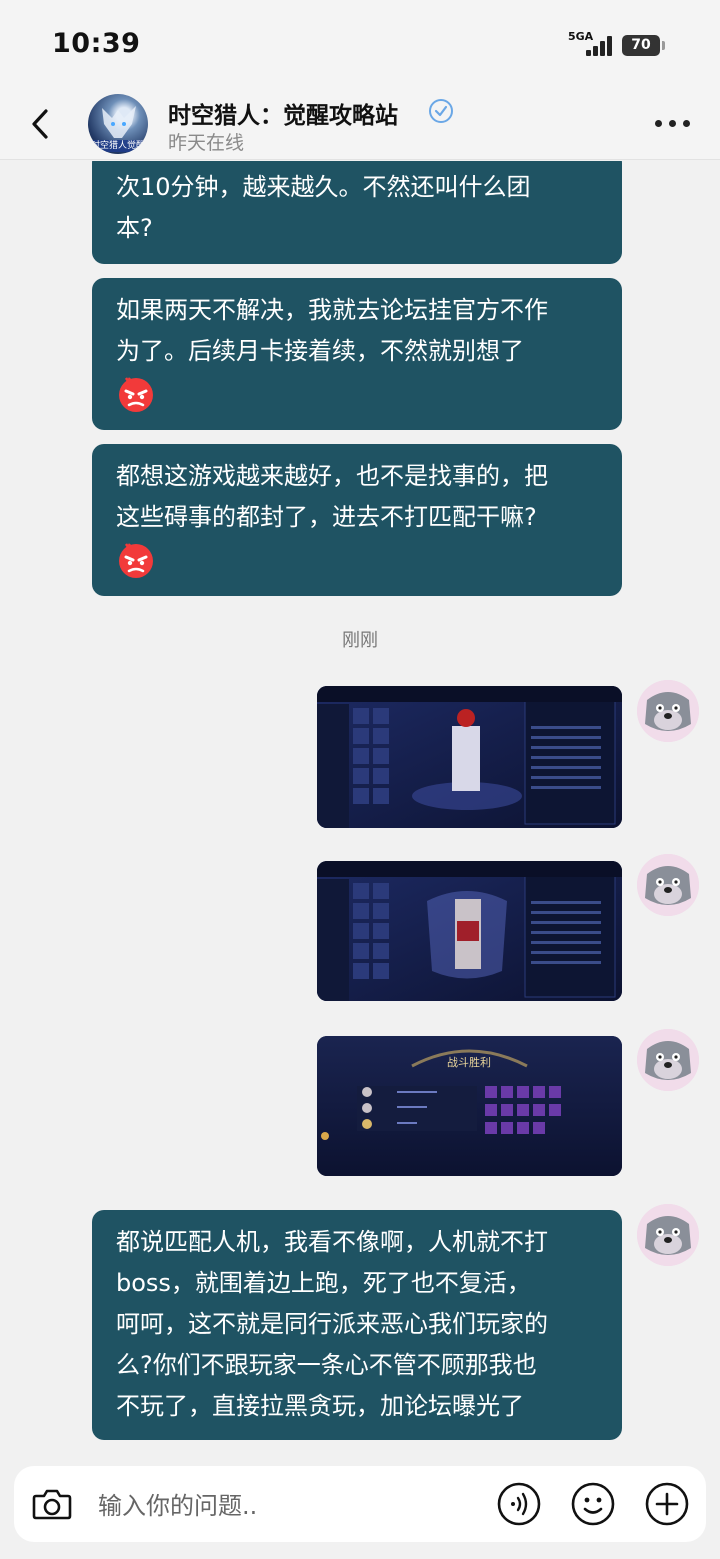  I want to click on chat-header: 时空猎人觉醒 时空猎人：觉醒攻略站 昨天在线, so click(360, 124).